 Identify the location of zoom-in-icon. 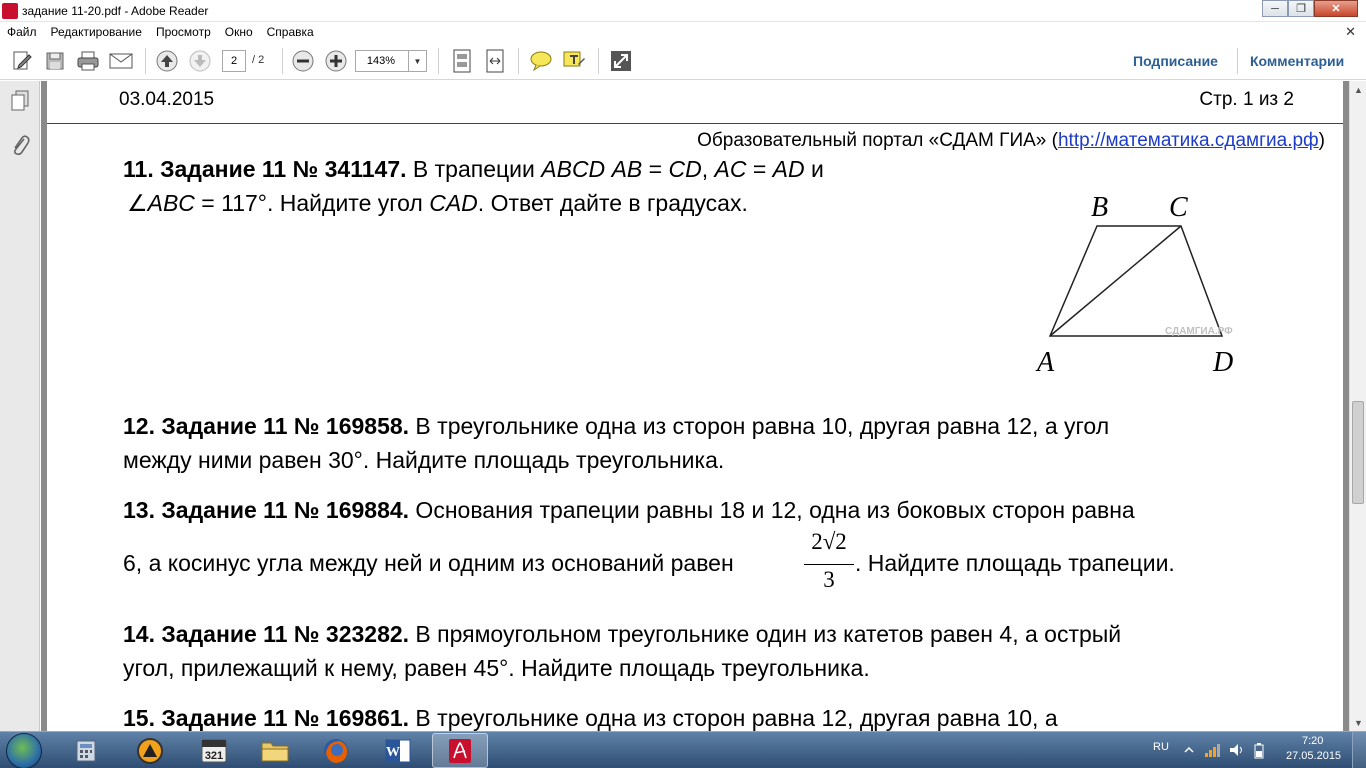
(336, 61).